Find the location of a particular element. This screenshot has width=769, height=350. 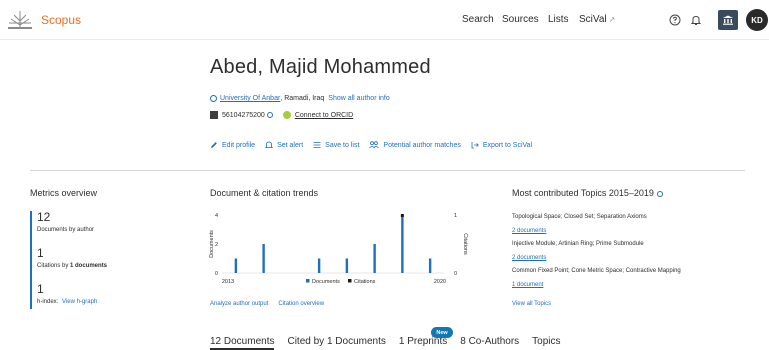

topics-title-text: Most contributed Topics 2015–2019 is located at coordinates (583, 193).